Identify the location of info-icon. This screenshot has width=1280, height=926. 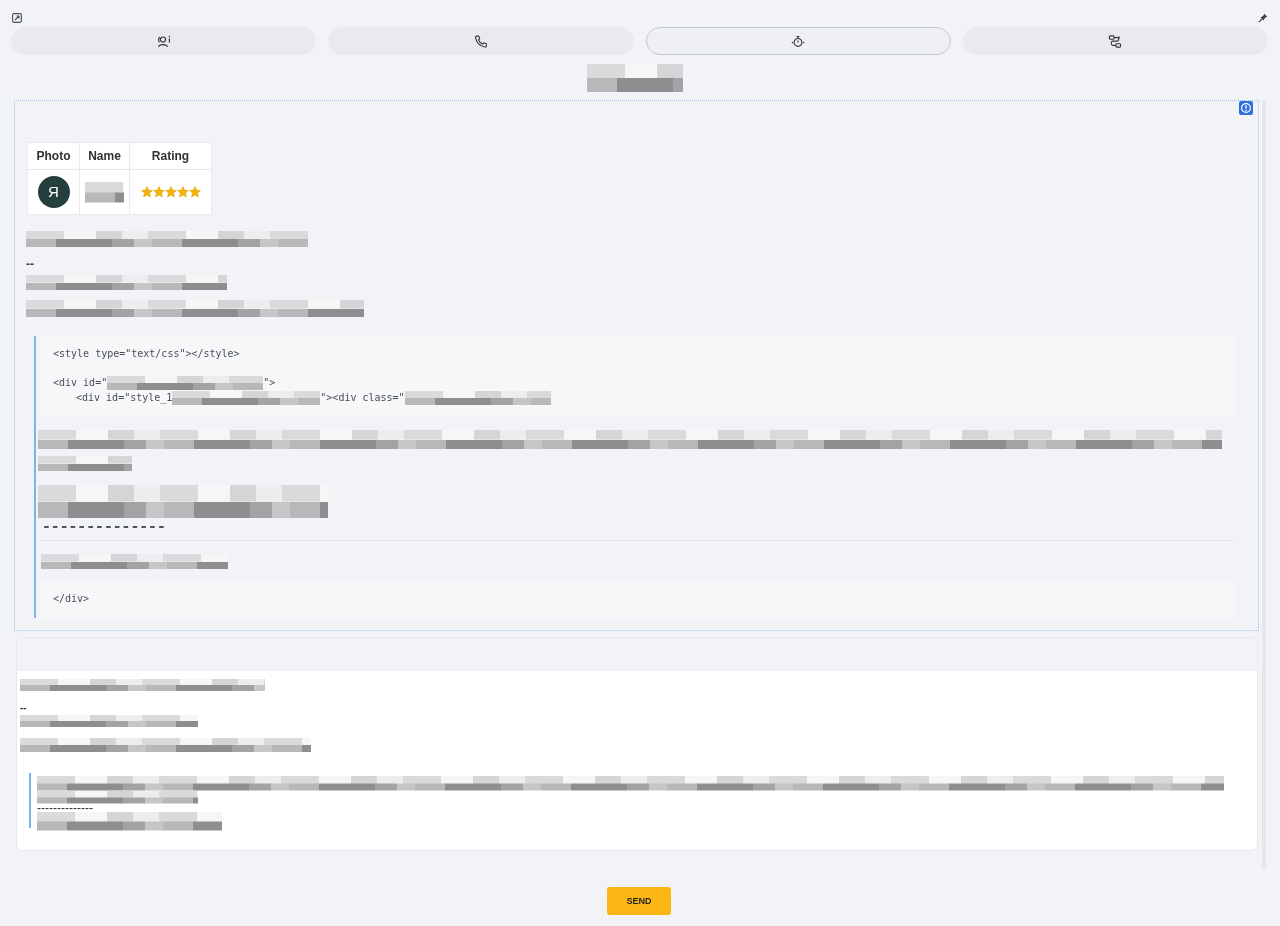
(1246, 108).